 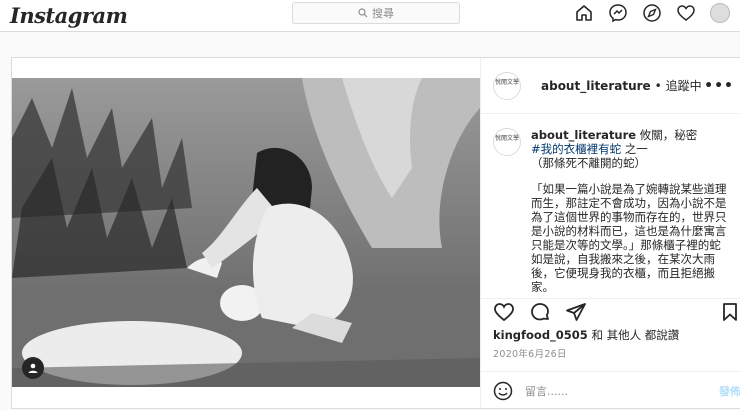 I want to click on following-status: • 追蹤中, so click(x=678, y=85).